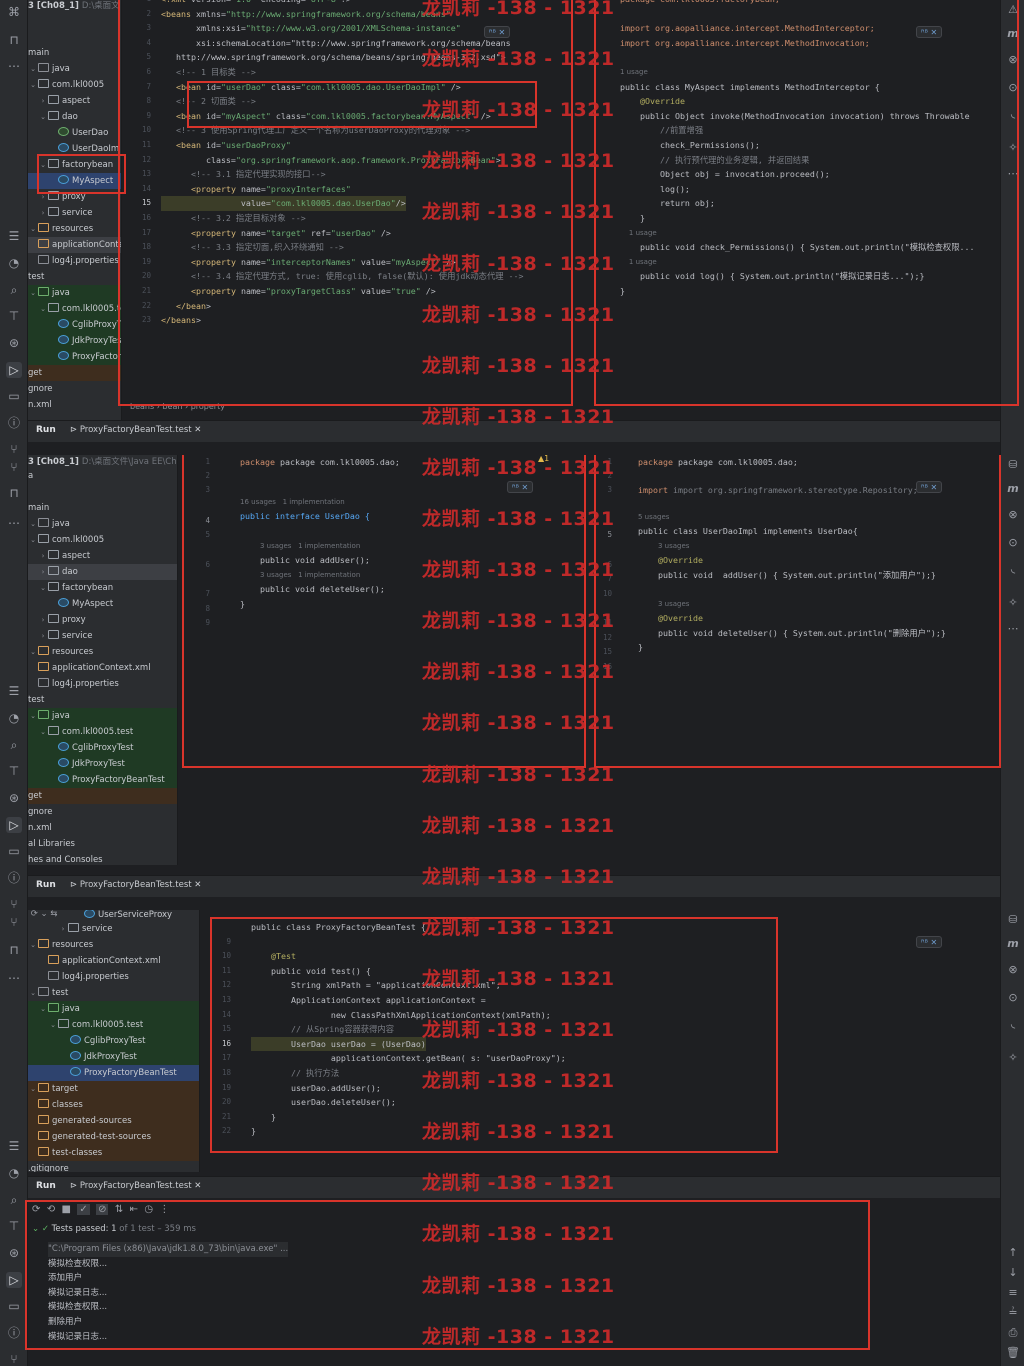  I want to click on project-title: 3 [Ch08_1] D:\桌面文, so click(74, 7).